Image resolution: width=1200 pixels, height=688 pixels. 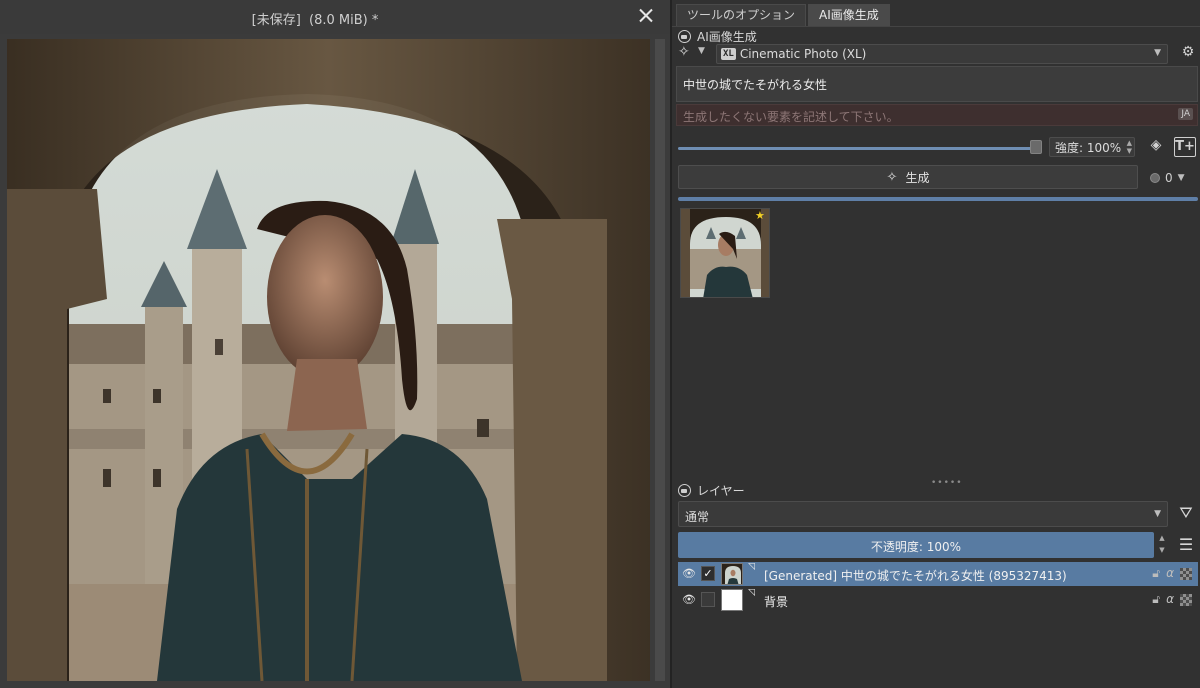 I want to click on document-titlebar: [未保存] (8.0 MiB) *, so click(x=335, y=17).